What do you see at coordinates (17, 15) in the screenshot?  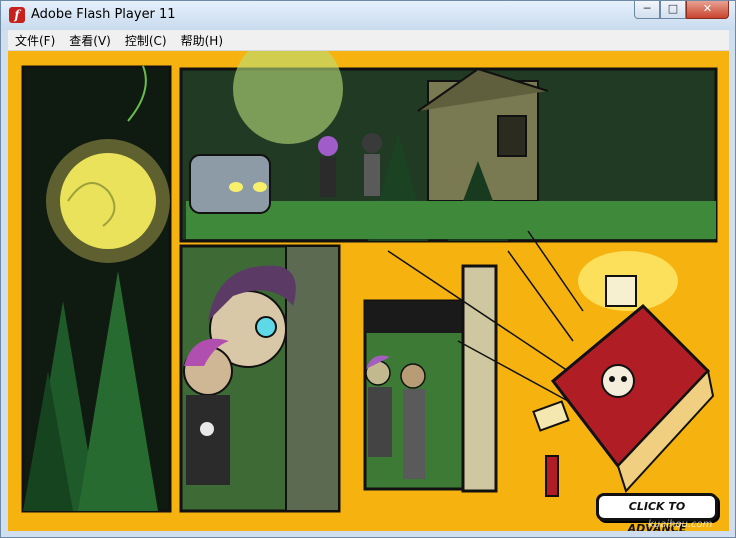 I see `flash-player-icon: f` at bounding box center [17, 15].